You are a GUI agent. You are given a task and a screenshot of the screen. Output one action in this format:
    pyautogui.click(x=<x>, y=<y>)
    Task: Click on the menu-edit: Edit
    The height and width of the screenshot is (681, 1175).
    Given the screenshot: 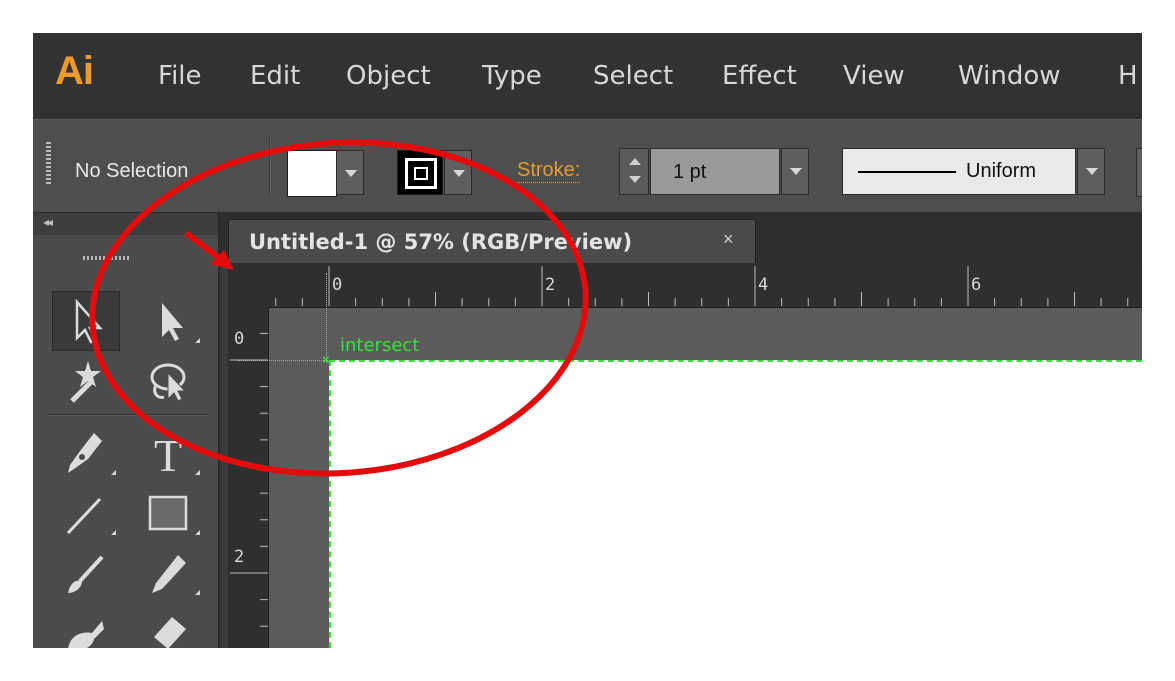 What is the action you would take?
    pyautogui.click(x=275, y=76)
    